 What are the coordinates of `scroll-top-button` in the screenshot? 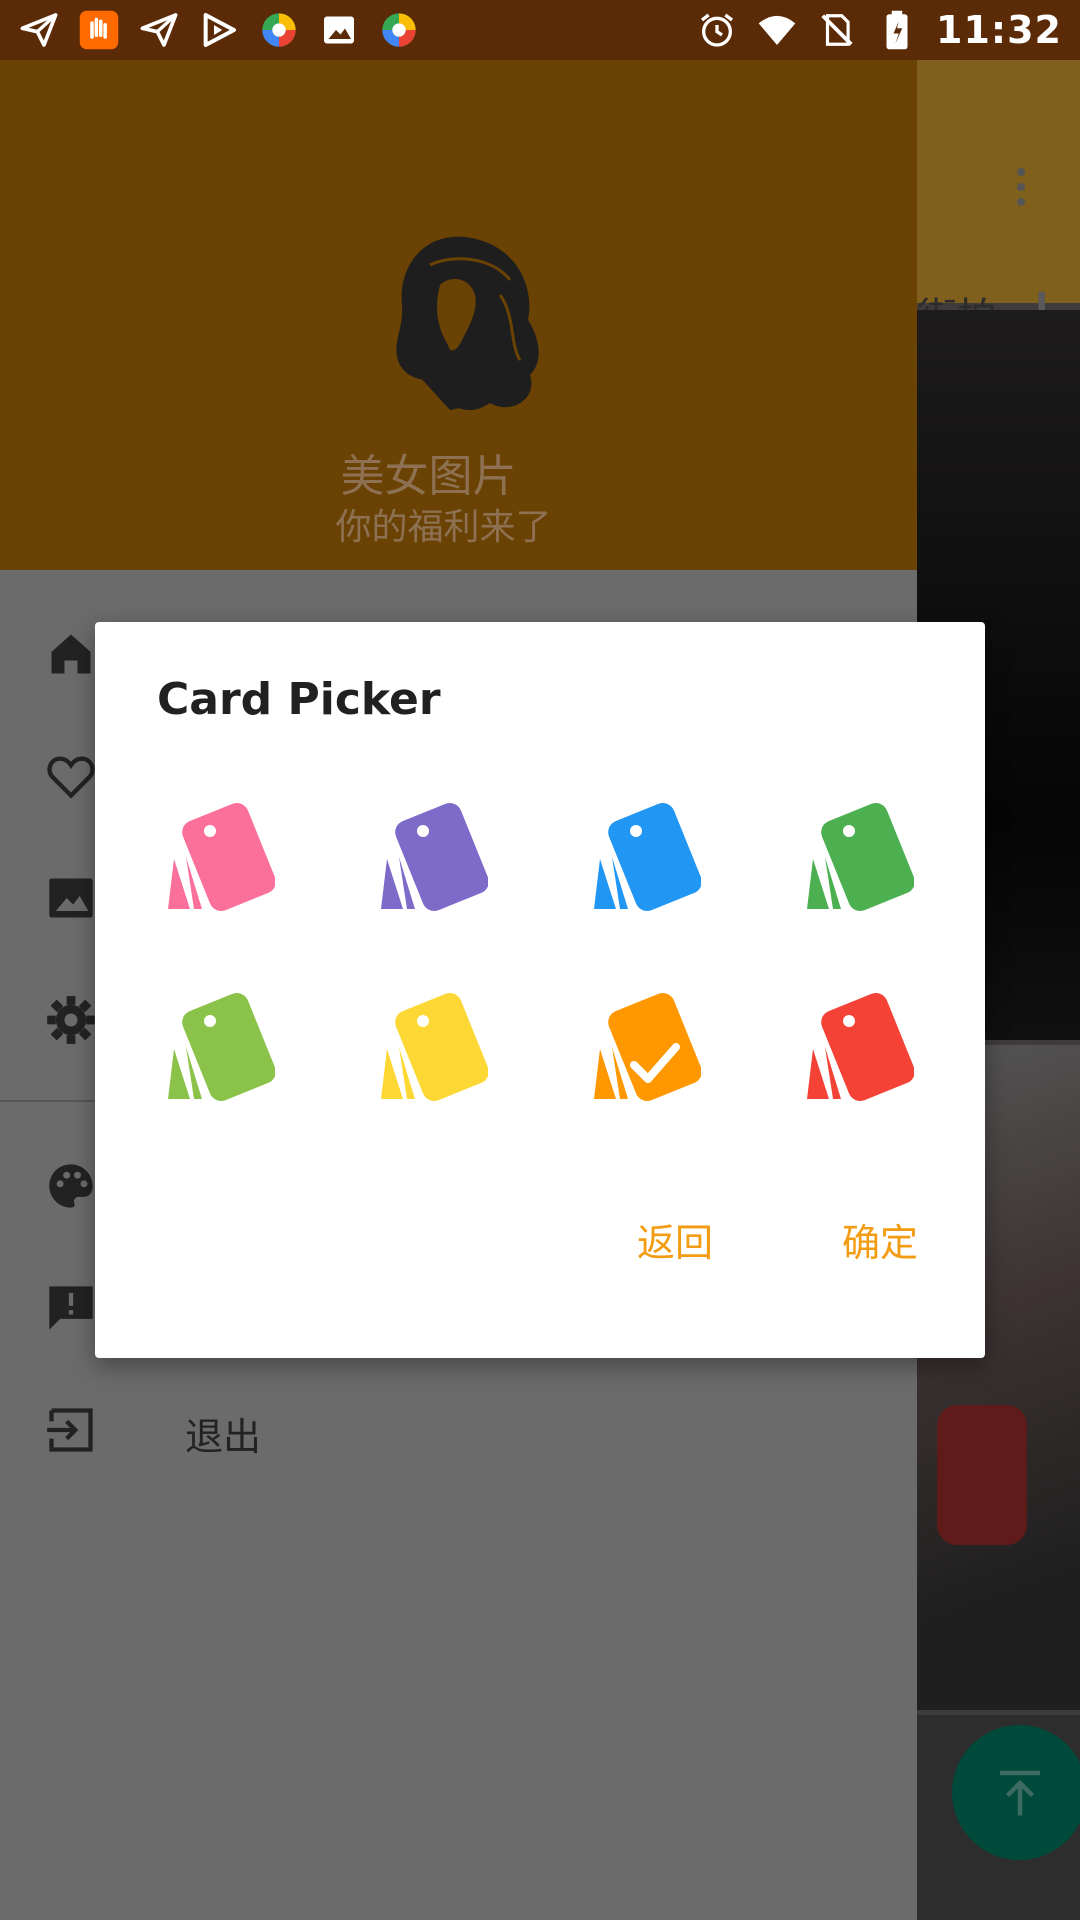 It's located at (1016, 1792).